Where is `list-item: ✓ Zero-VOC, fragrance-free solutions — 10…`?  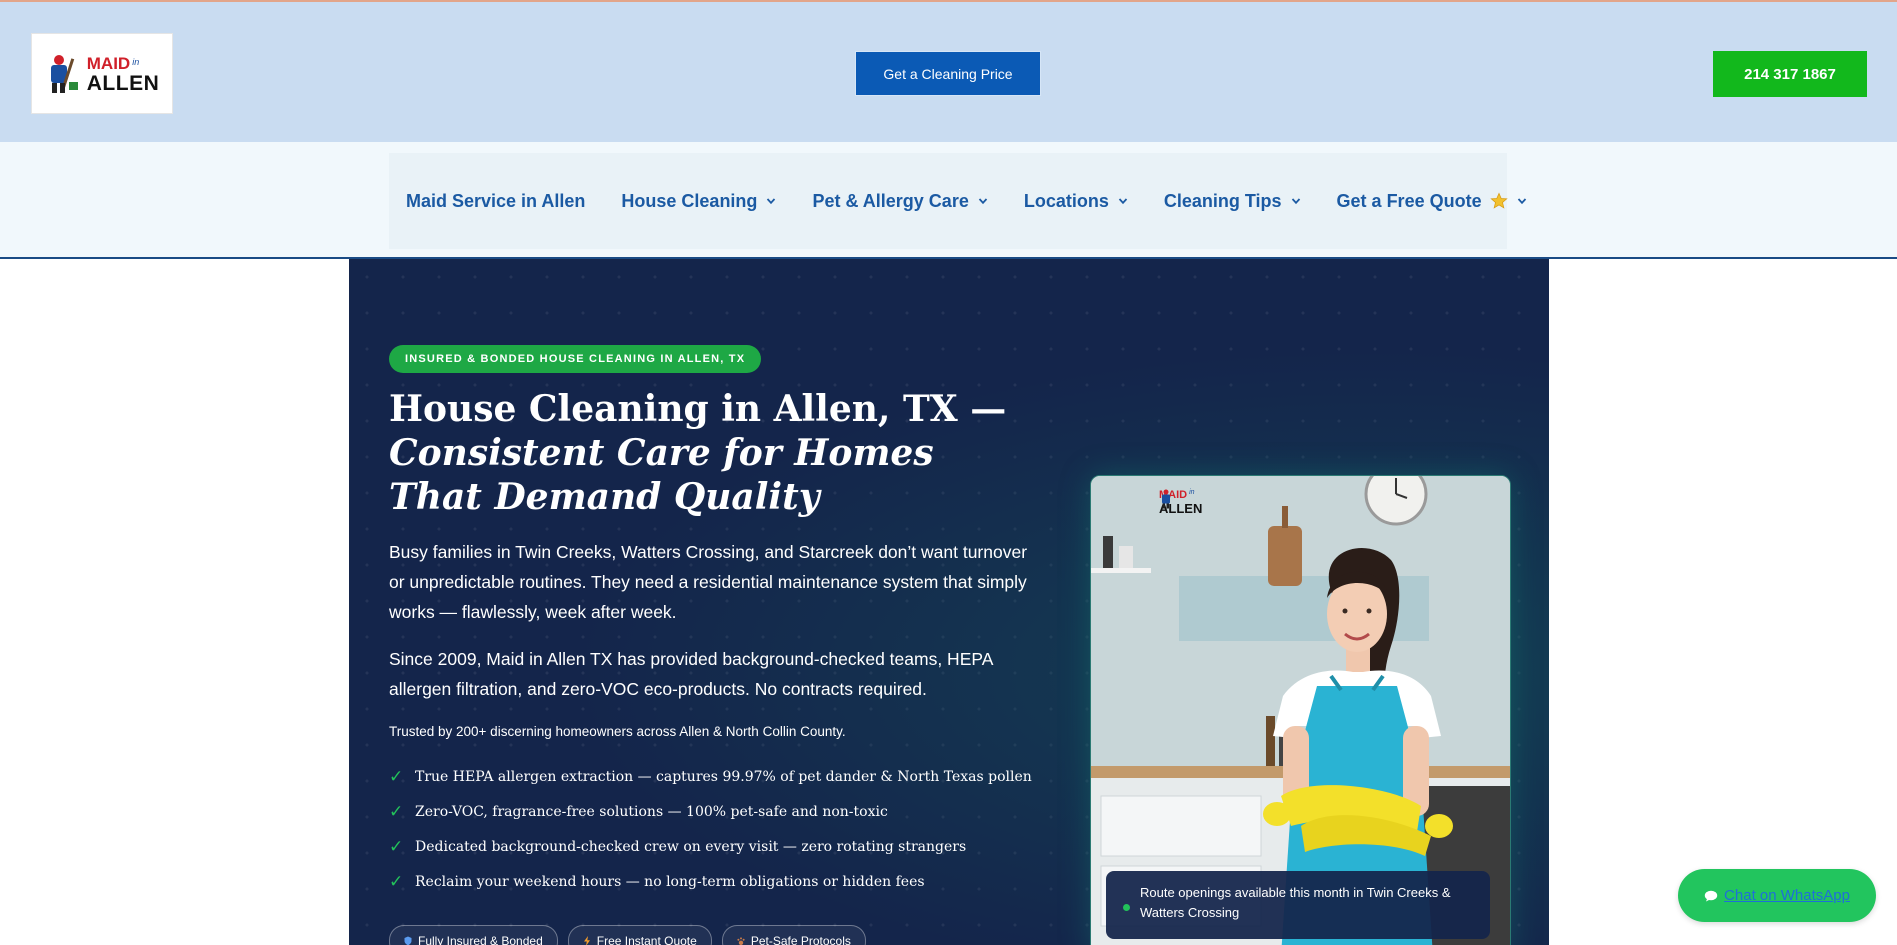
list-item: ✓ Zero-VOC, fragrance-free solutions — 10… is located at coordinates (710, 811).